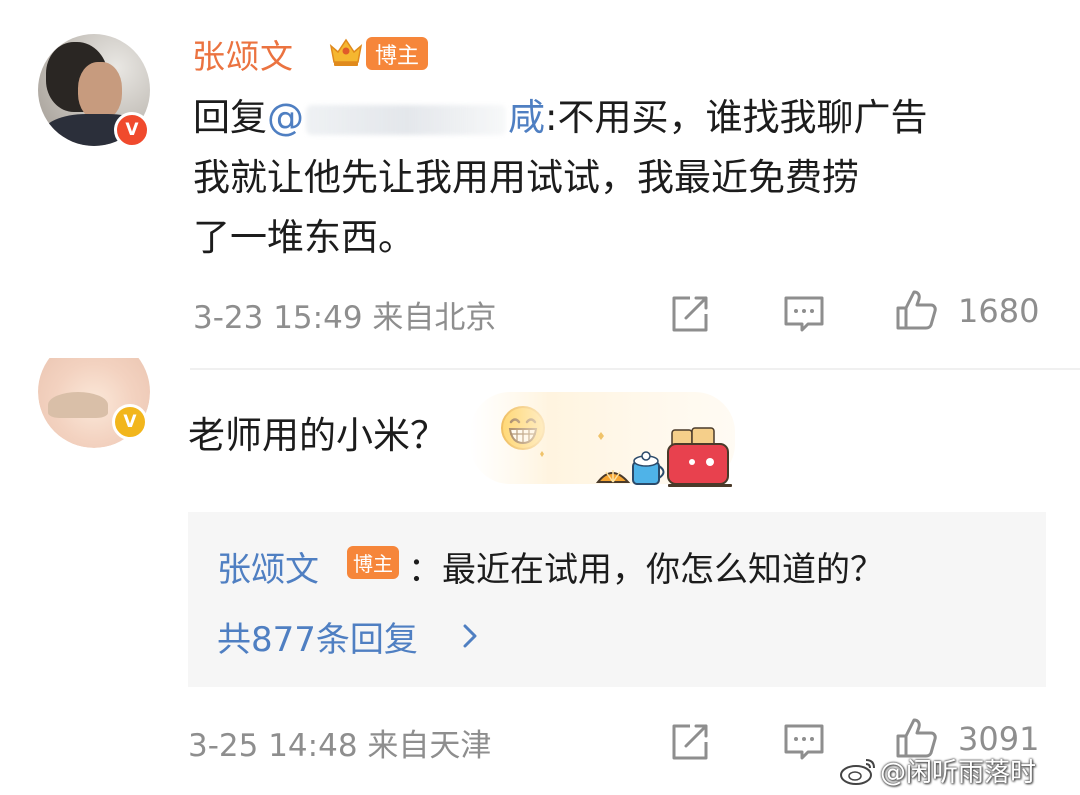 The width and height of the screenshot is (1080, 795). Describe the element at coordinates (243, 54) in the screenshot. I see `comment-author: 张颂文` at that location.